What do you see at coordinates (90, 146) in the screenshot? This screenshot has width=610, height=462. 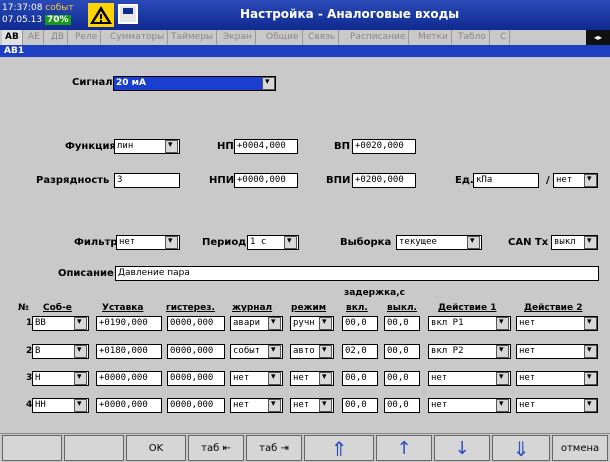 I see `function-label: Функция` at bounding box center [90, 146].